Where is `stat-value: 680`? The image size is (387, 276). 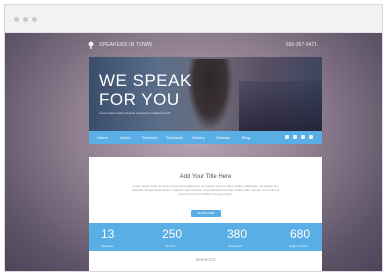
stat-value: 680 is located at coordinates (300, 234).